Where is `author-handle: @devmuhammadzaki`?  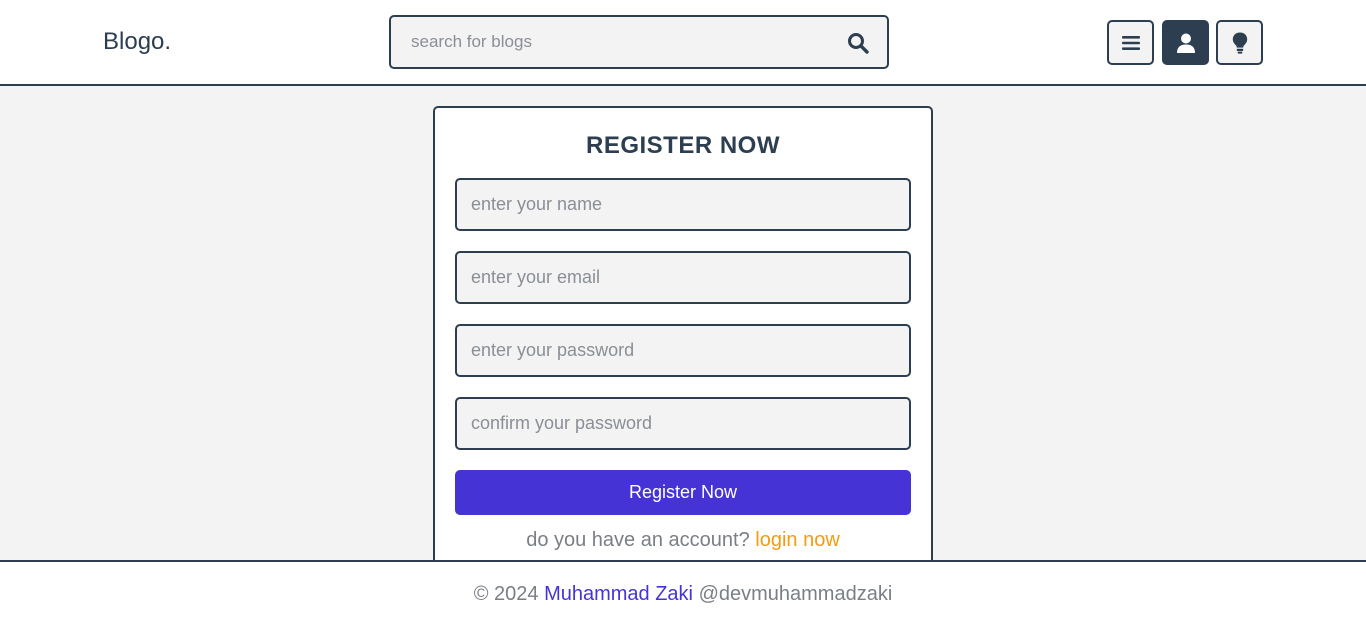
author-handle: @devmuhammadzaki is located at coordinates (795, 594).